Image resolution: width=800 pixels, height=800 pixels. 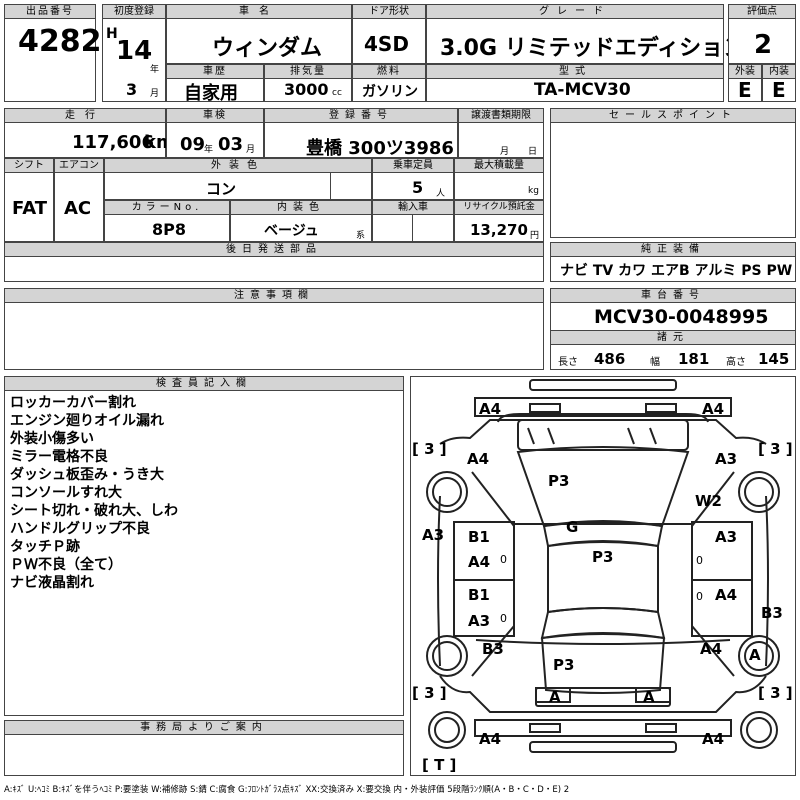 What do you see at coordinates (762, 11) in the screenshot?
I see `score-label: 評価点` at bounding box center [762, 11].